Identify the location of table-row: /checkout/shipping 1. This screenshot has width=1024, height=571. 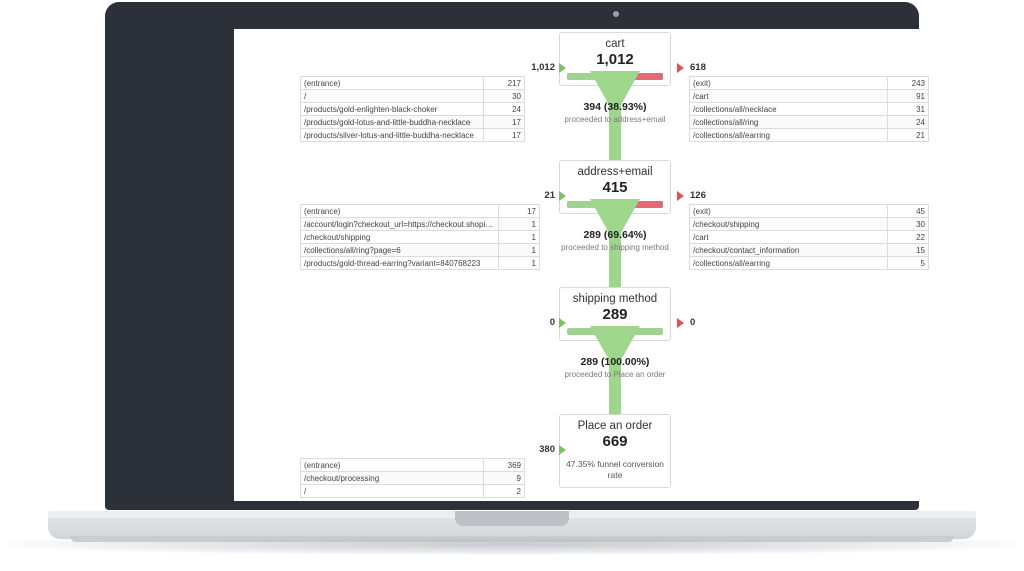
(420, 237).